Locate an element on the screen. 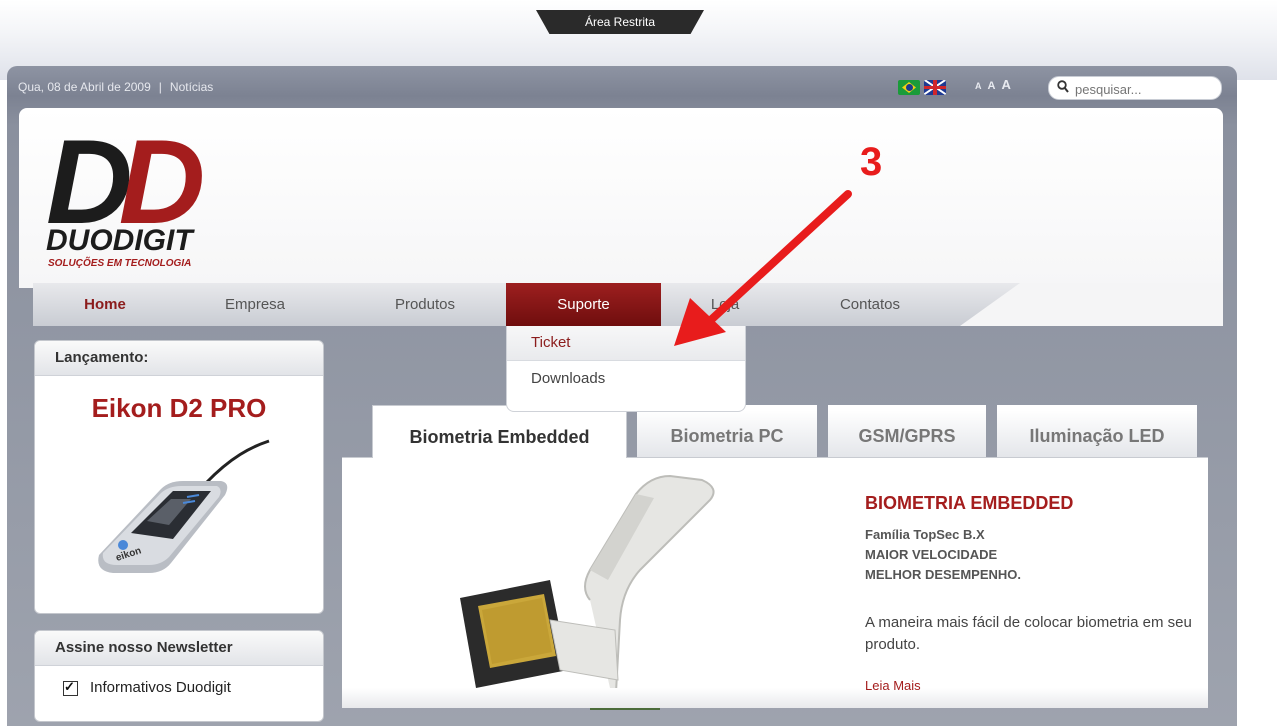  search-icon is located at coordinates (1063, 88).